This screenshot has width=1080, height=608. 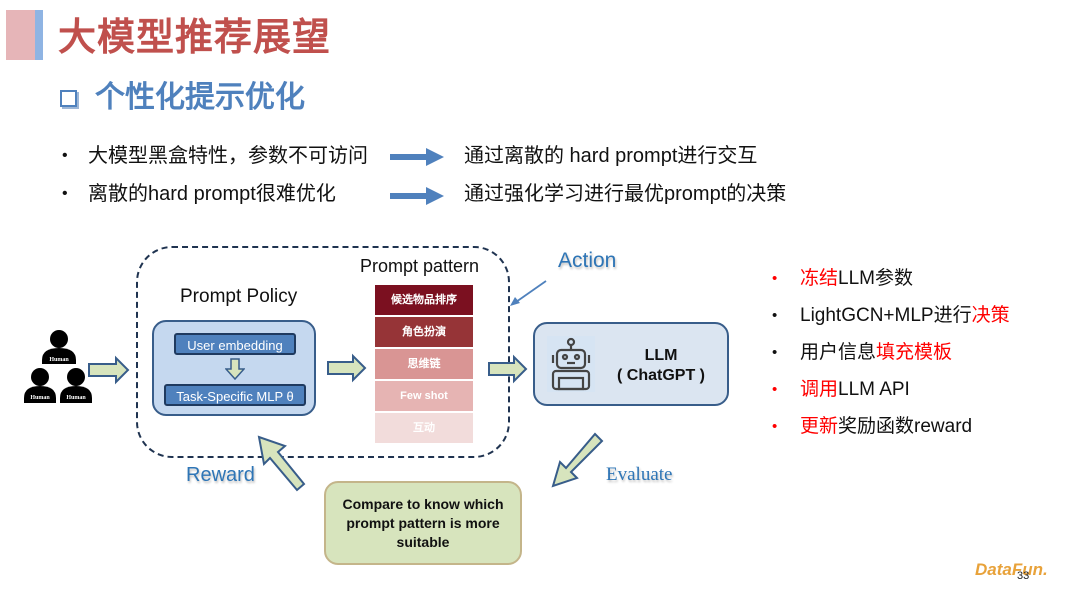 What do you see at coordinates (819, 426) in the screenshot?
I see `key-point-highlight: 更新` at bounding box center [819, 426].